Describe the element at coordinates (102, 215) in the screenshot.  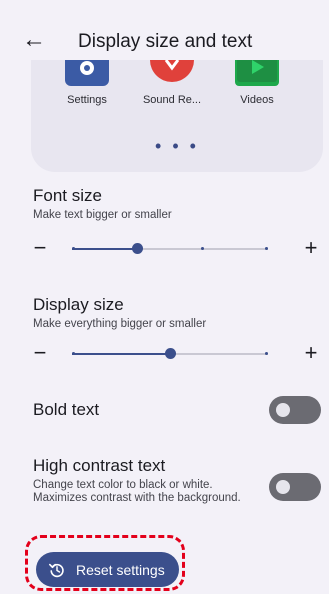
I see `font-size-subtitle: Make text bigger or smaller` at that location.